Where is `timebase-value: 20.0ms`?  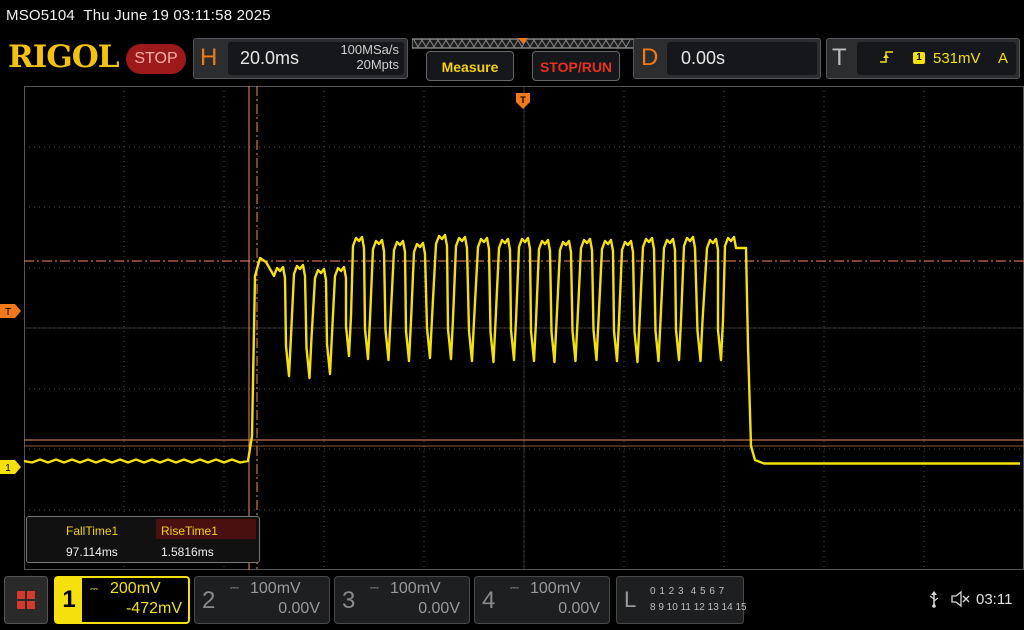 timebase-value: 20.0ms is located at coordinates (270, 58).